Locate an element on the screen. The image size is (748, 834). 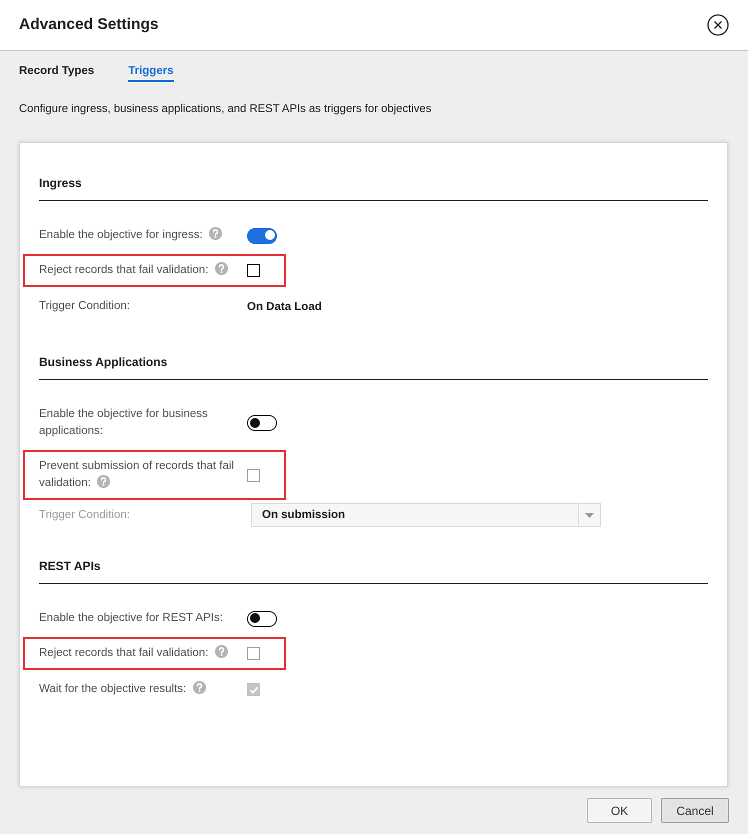
section-heading: REST APIs is located at coordinates (373, 571).